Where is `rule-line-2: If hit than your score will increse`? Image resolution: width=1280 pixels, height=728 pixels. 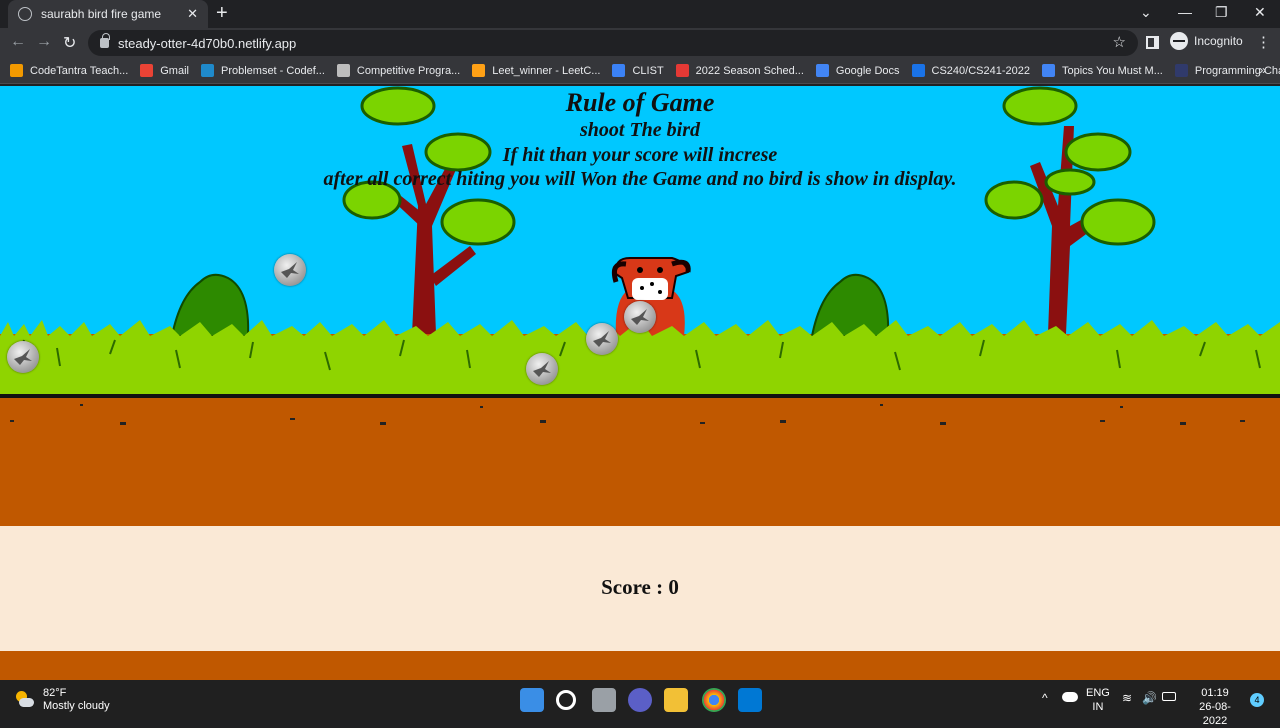 rule-line-2: If hit than your score will increse is located at coordinates (640, 155).